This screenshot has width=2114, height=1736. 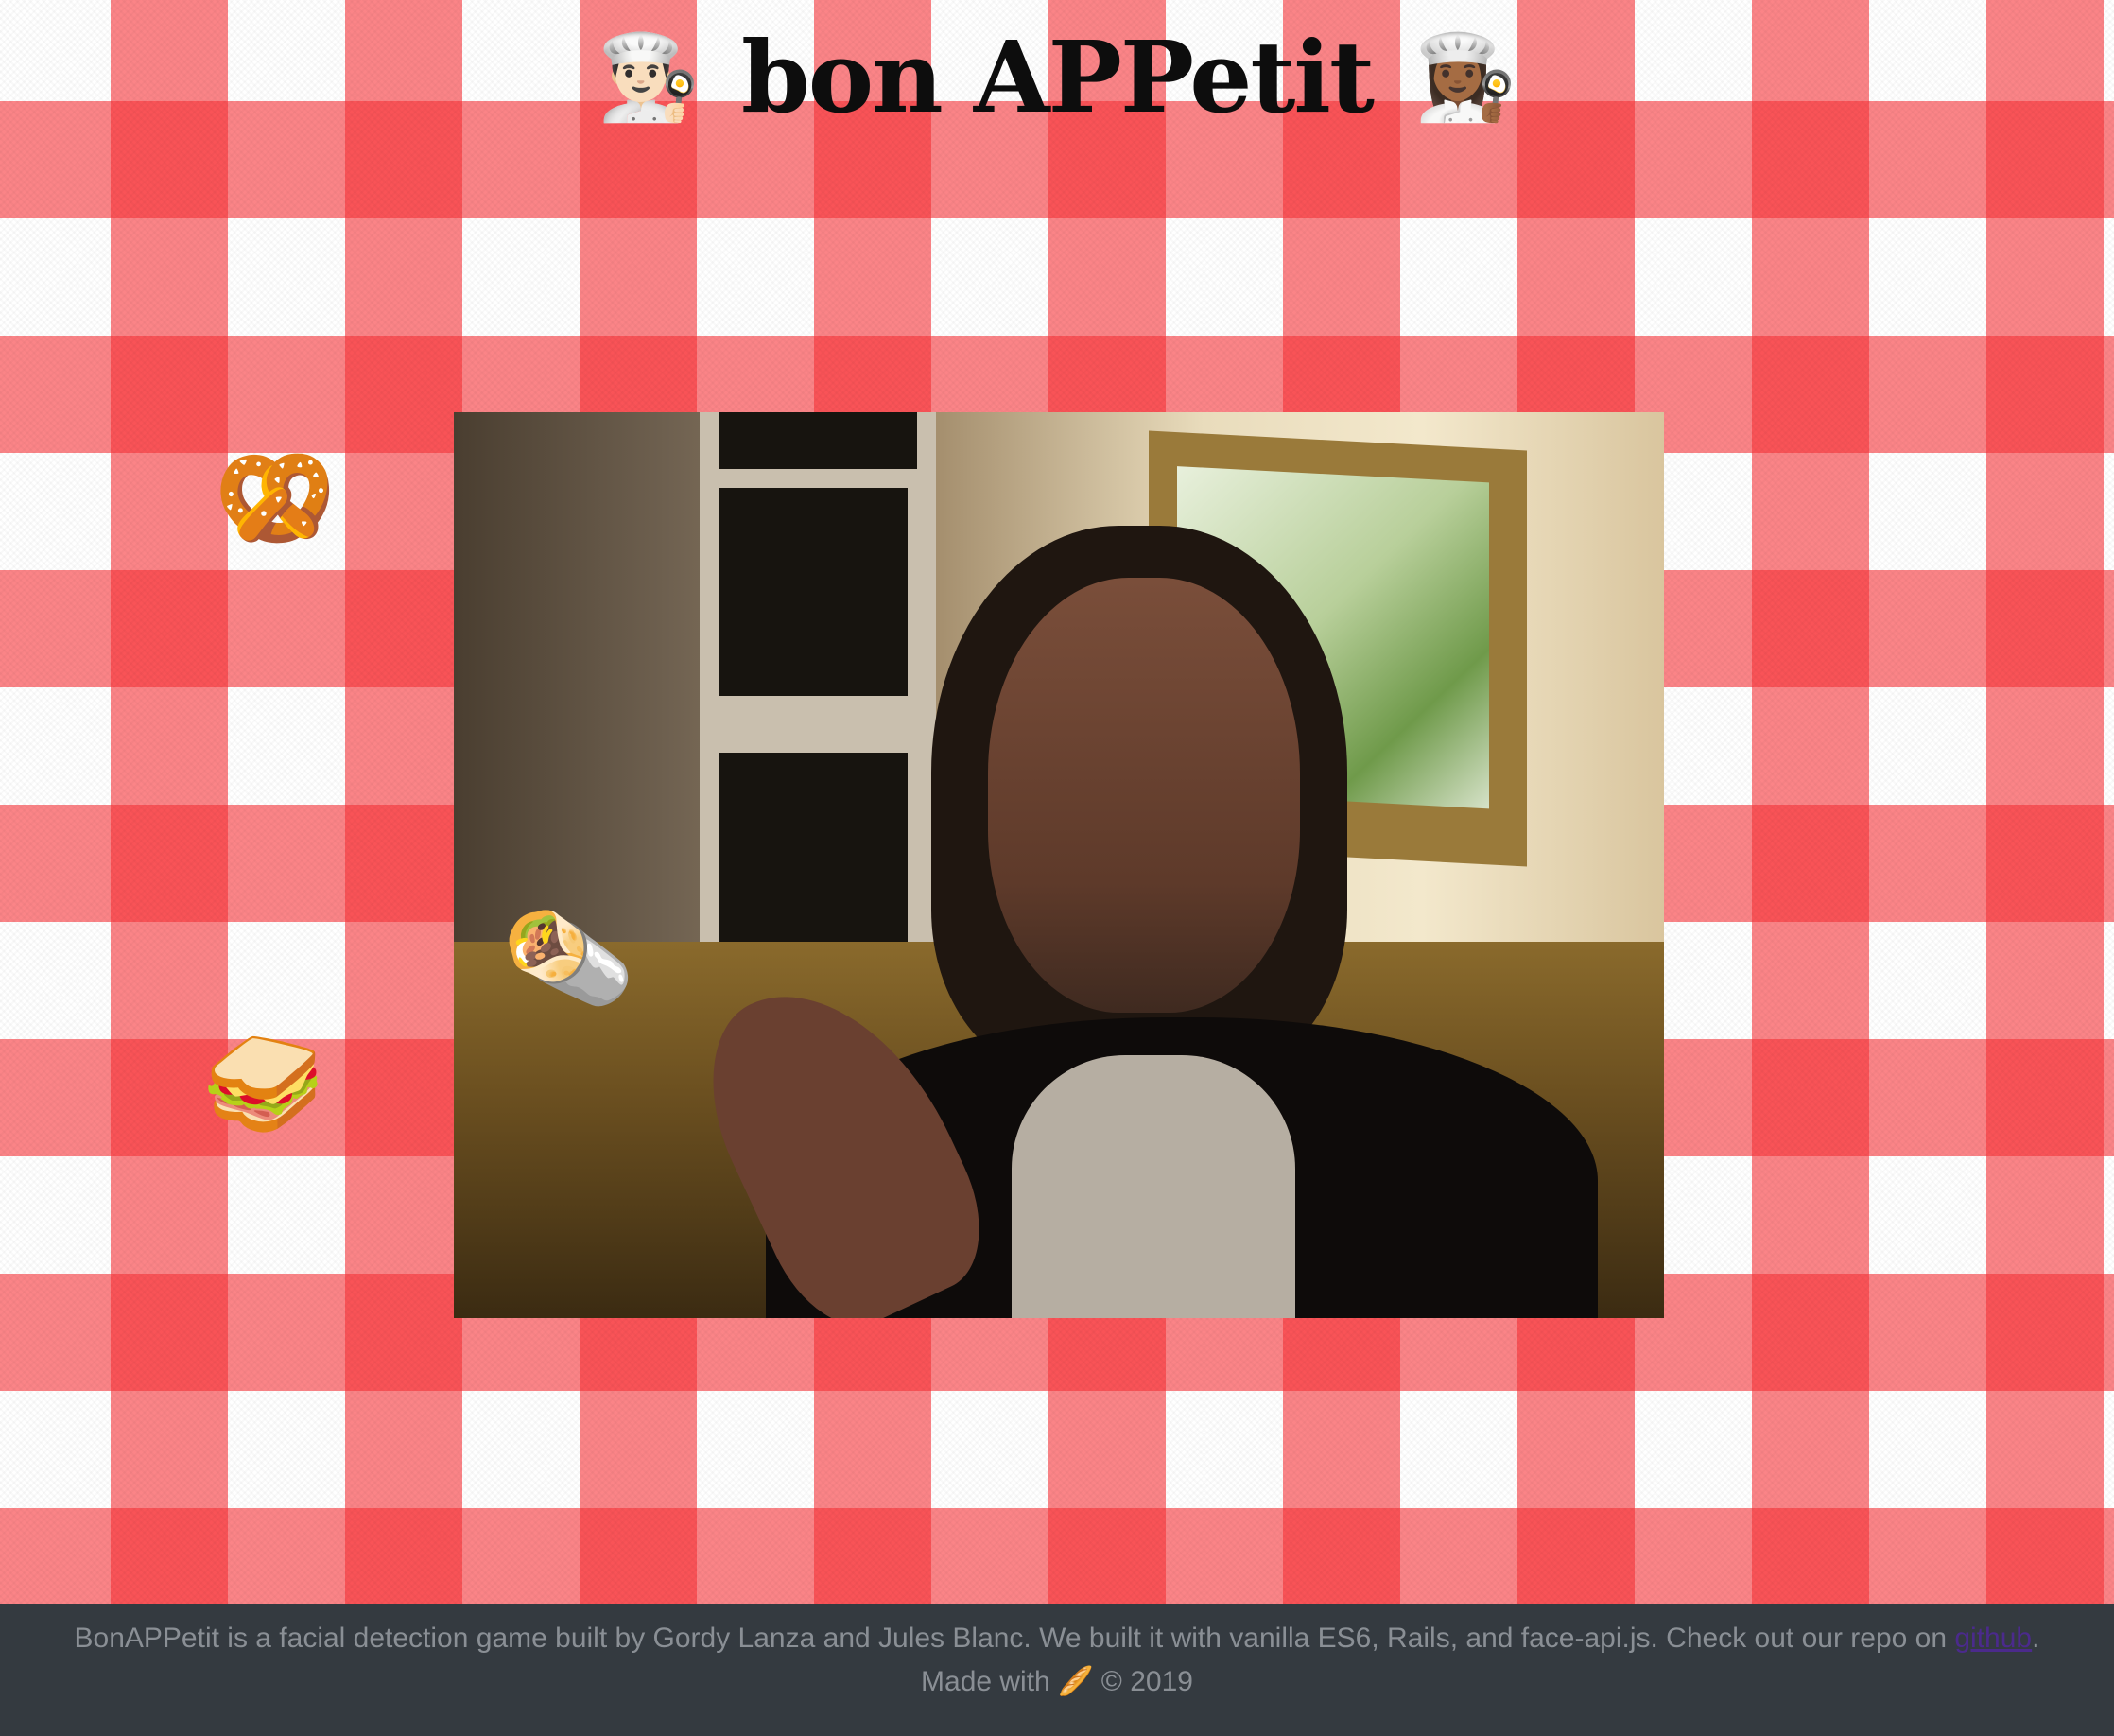 What do you see at coordinates (1144, 795) in the screenshot?
I see `player-face` at bounding box center [1144, 795].